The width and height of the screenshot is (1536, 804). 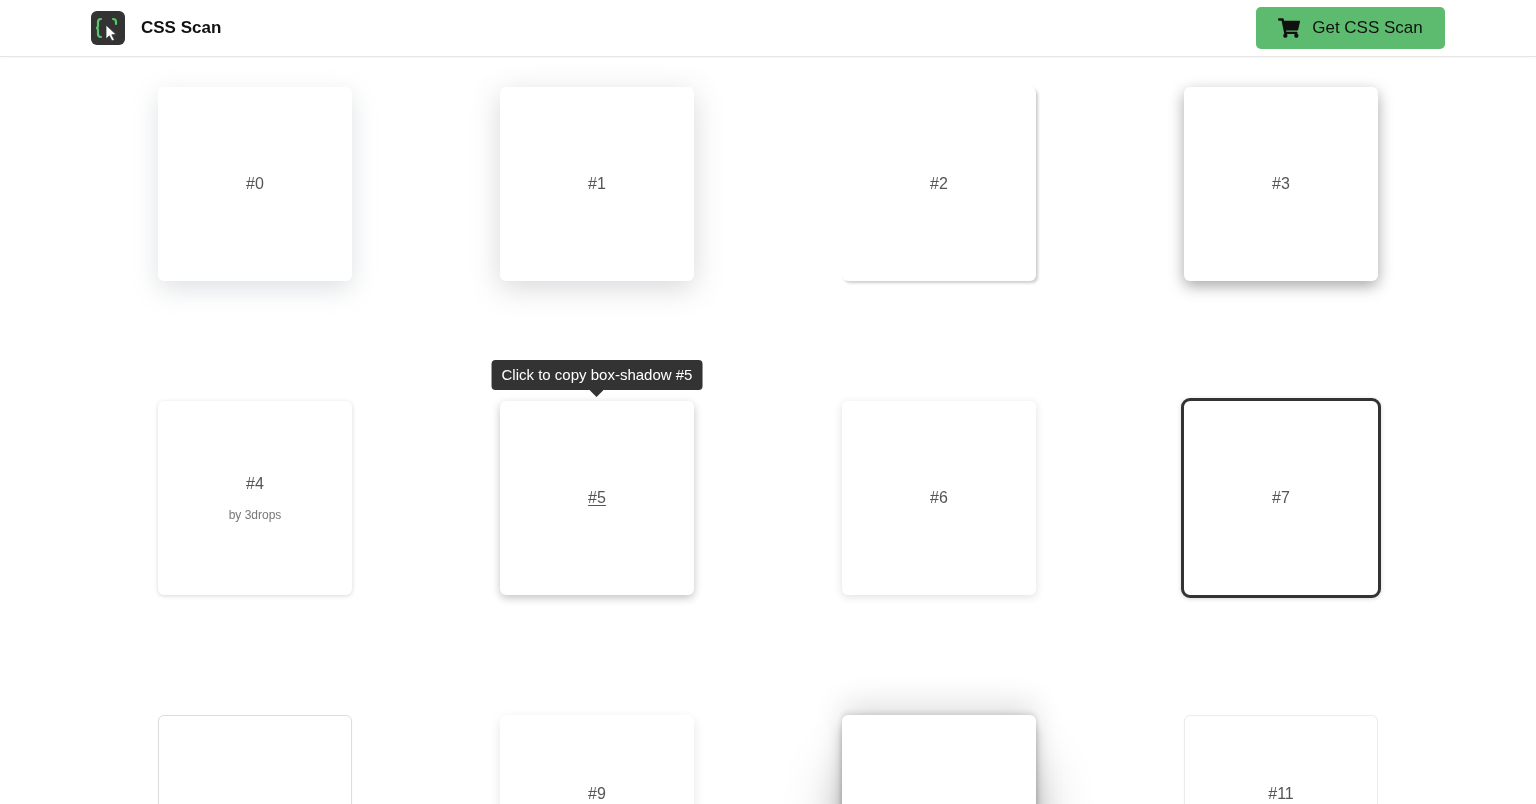 I want to click on get-css-scan-button: Get CSS Scan, so click(x=1350, y=27).